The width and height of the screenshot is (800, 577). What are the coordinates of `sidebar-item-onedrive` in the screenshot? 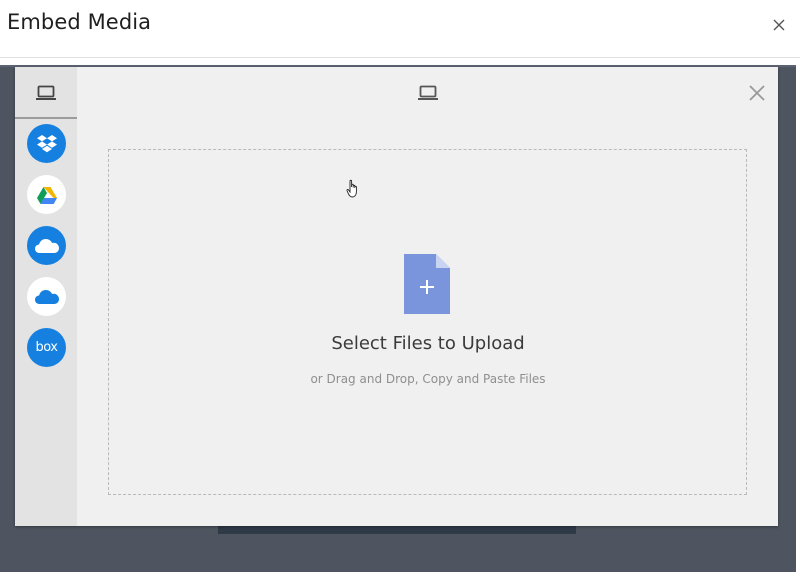 It's located at (46, 245).